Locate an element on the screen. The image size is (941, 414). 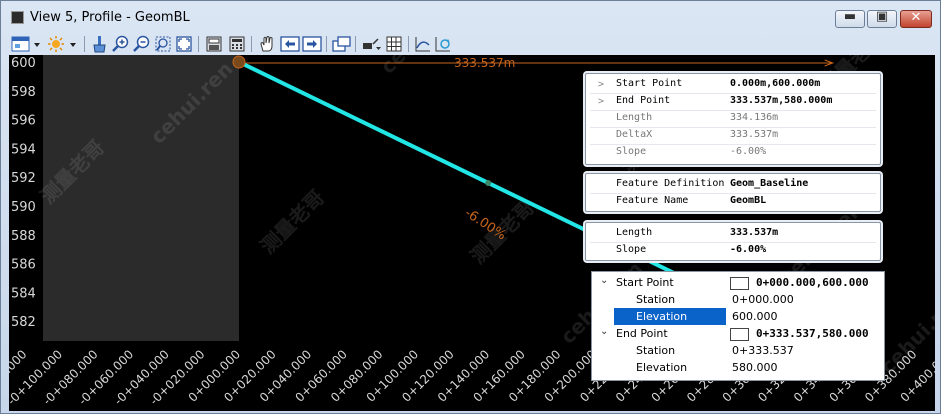
label-row-end-point: > End Point 333.537m,580.000m is located at coordinates (733, 101).